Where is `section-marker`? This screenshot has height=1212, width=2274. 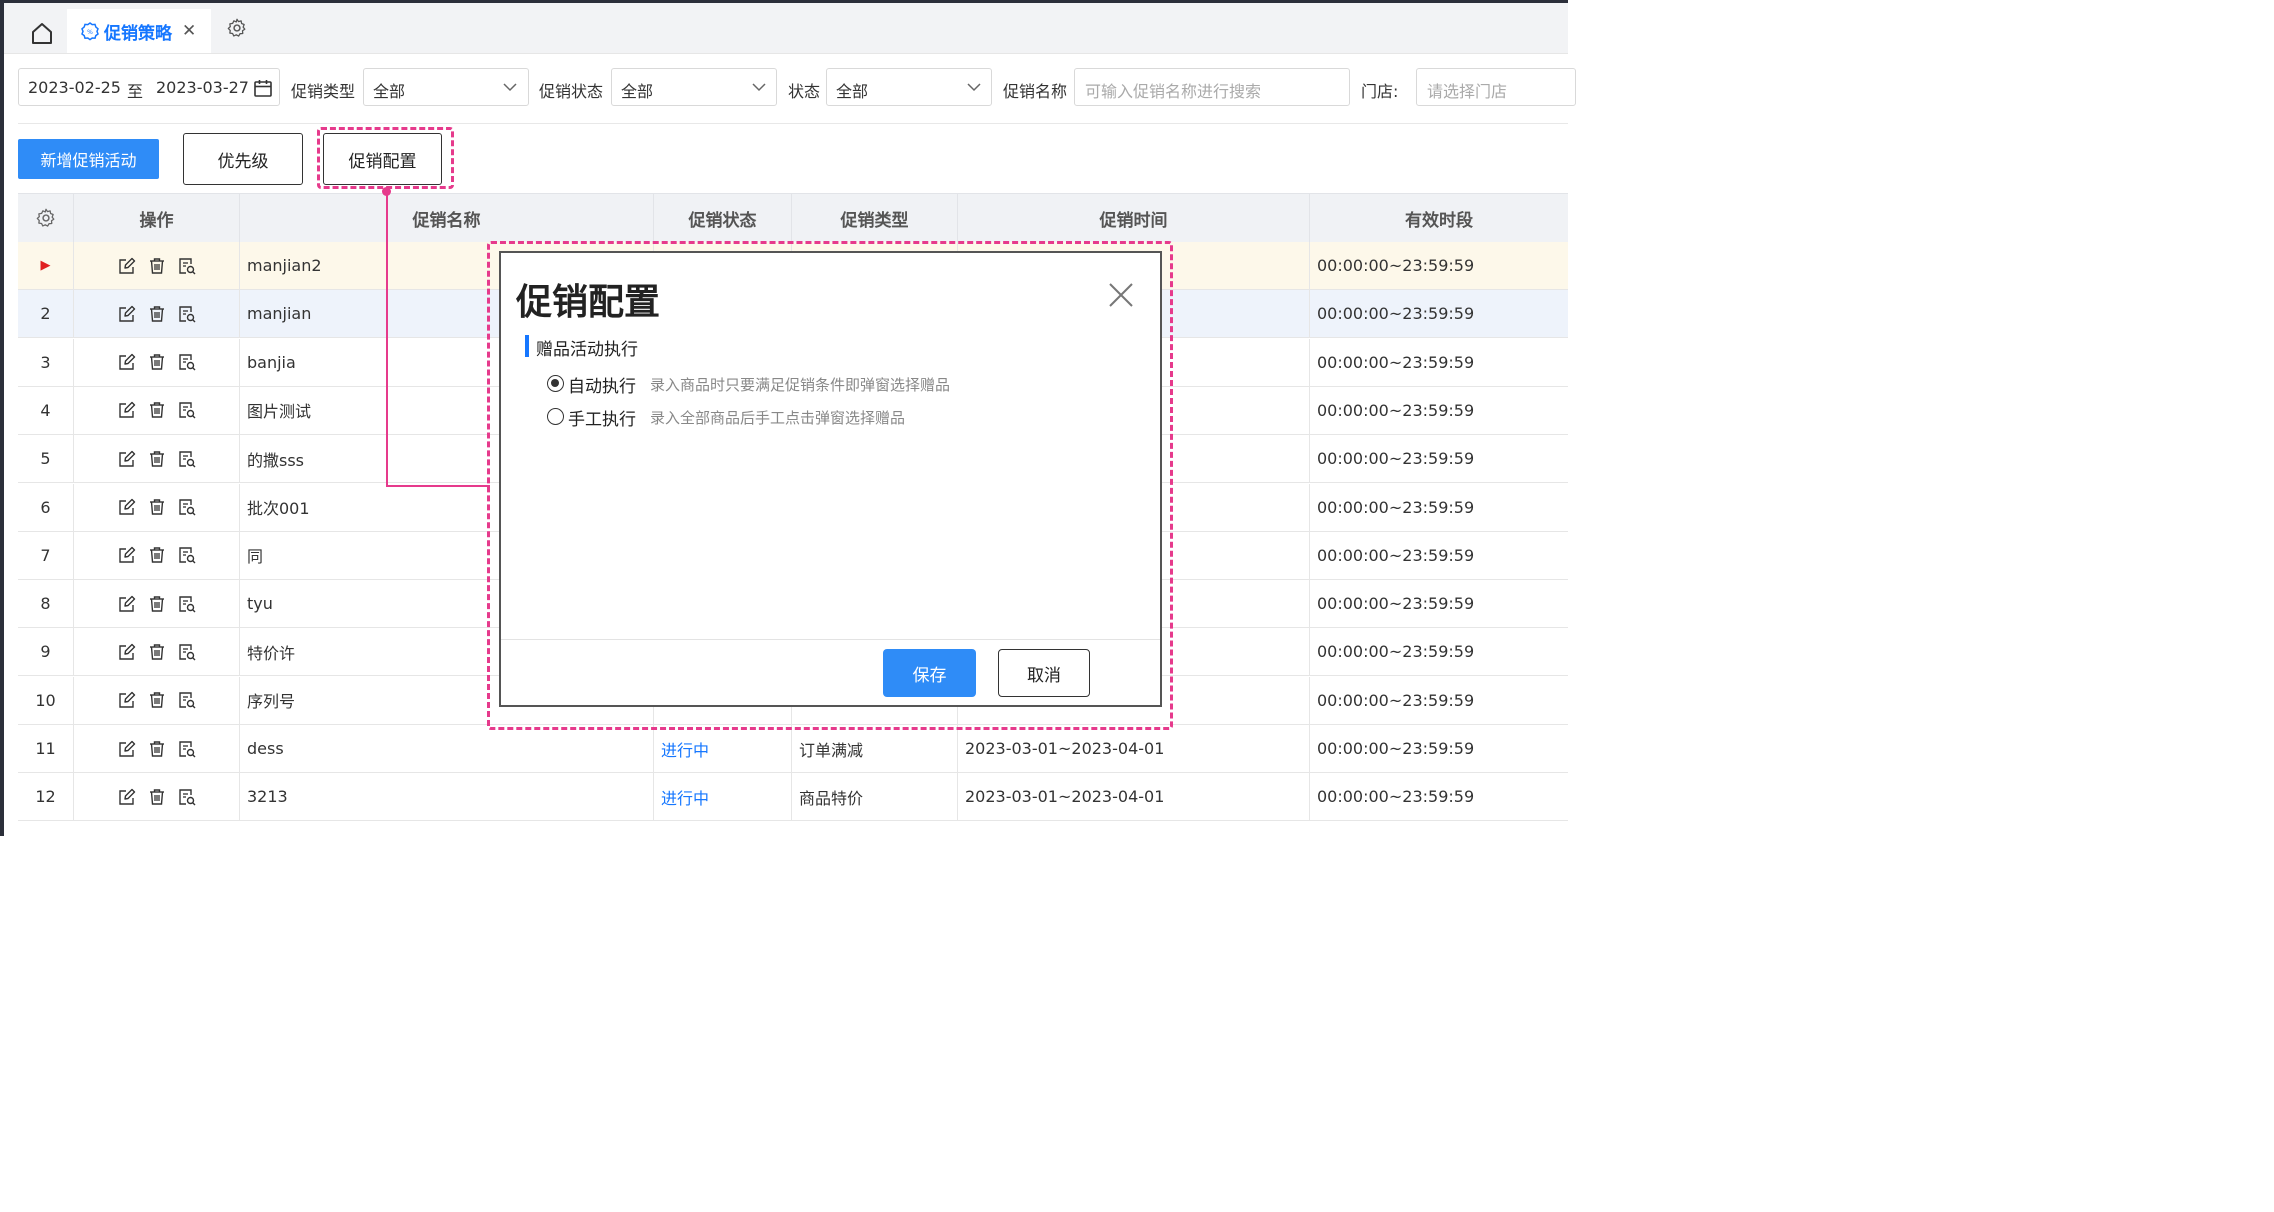
section-marker is located at coordinates (527, 346).